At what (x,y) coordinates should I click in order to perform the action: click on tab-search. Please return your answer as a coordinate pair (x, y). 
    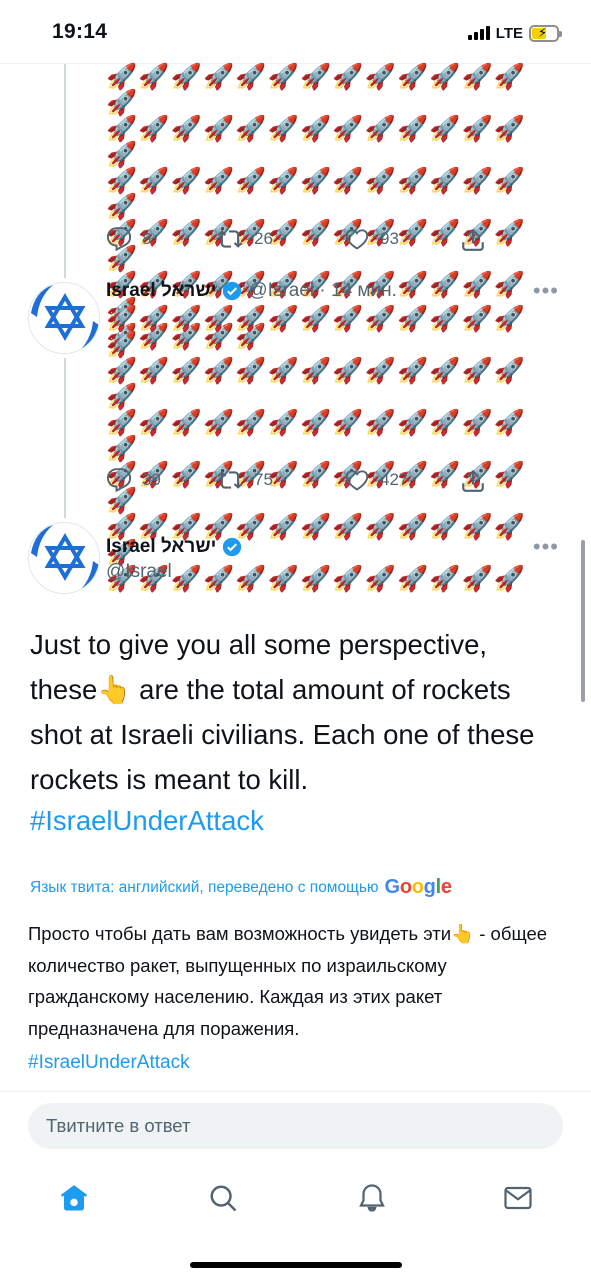
    Looking at the image, I should click on (223, 1198).